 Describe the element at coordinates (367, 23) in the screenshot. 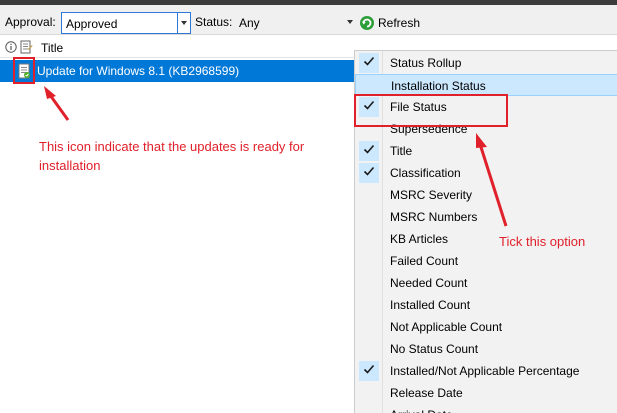

I see `refresh-icon` at that location.